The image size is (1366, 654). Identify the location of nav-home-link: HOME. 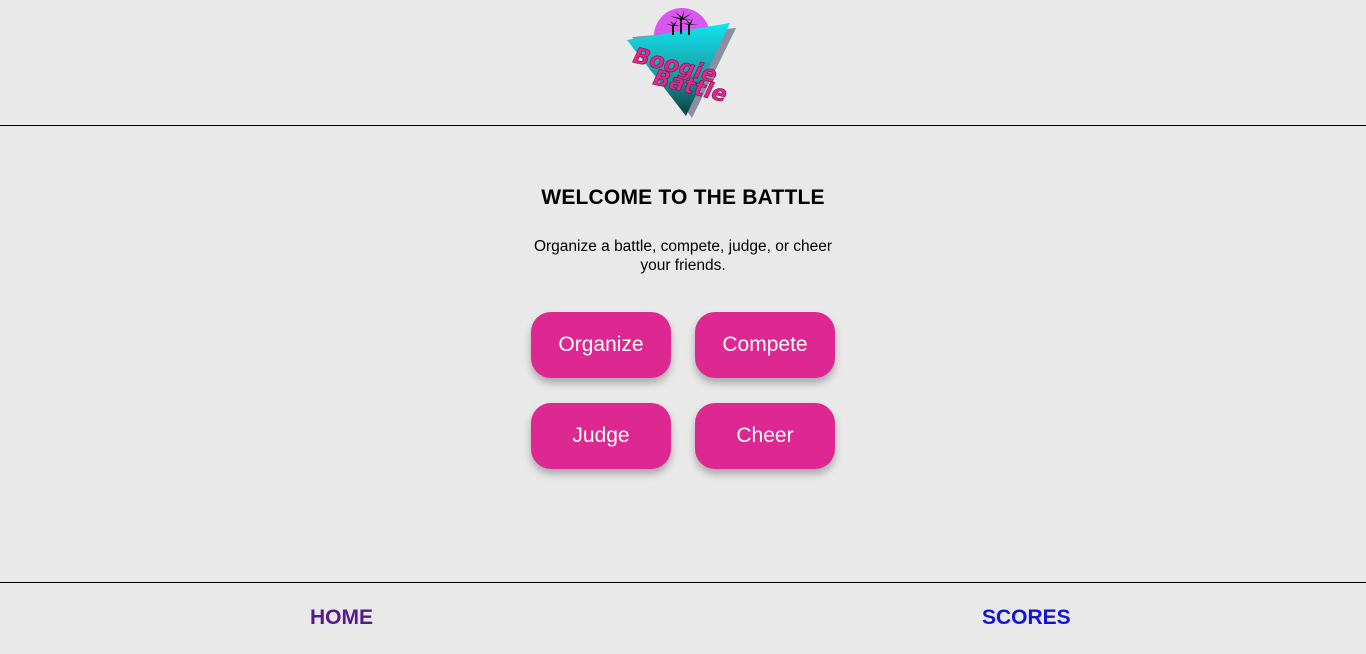
(341, 618).